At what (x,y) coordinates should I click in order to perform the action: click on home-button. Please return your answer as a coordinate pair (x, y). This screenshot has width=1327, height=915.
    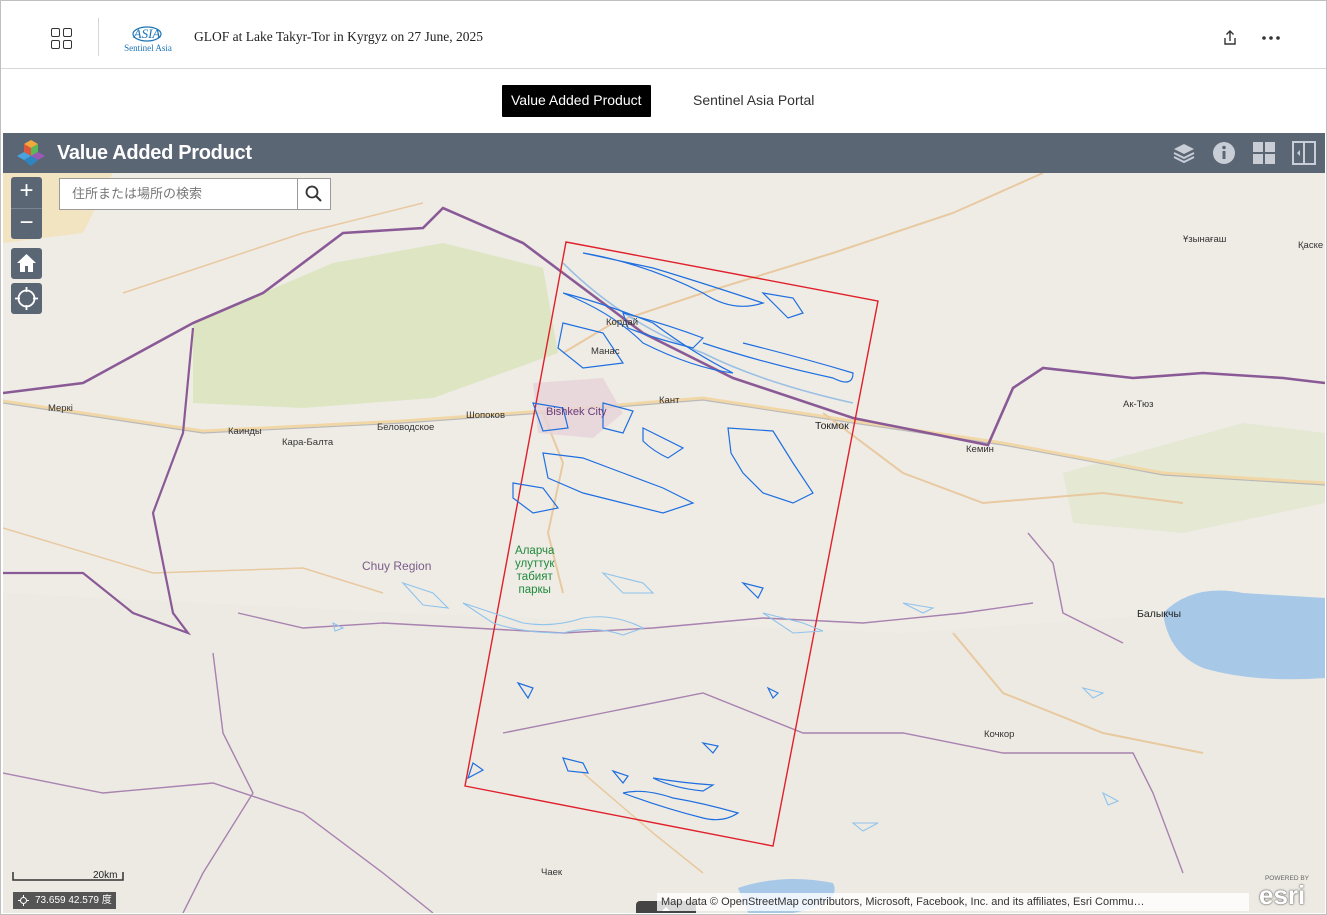
    Looking at the image, I should click on (26, 263).